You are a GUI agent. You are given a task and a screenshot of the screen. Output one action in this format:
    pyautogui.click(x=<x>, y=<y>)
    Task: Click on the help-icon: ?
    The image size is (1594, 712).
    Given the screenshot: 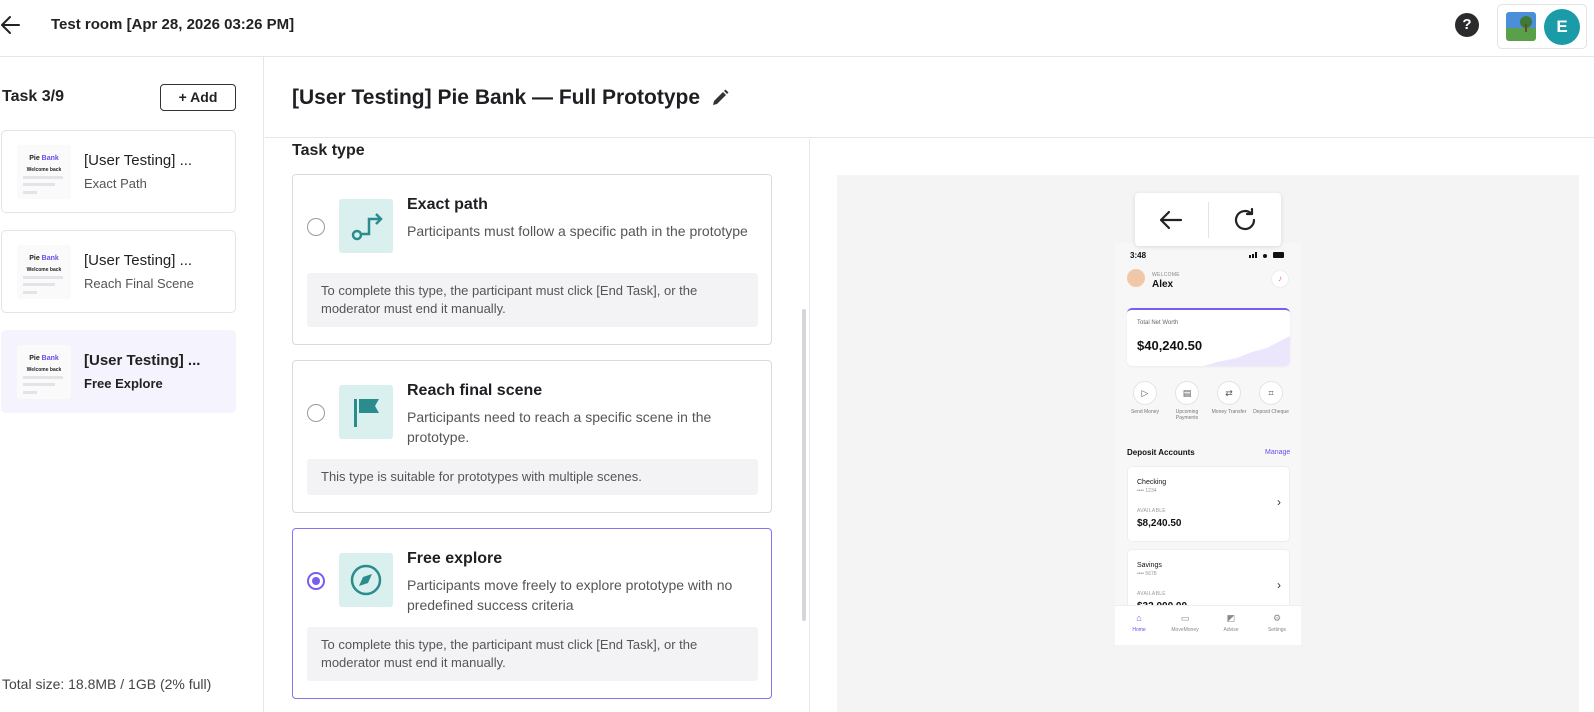 What is the action you would take?
    pyautogui.click(x=1467, y=25)
    